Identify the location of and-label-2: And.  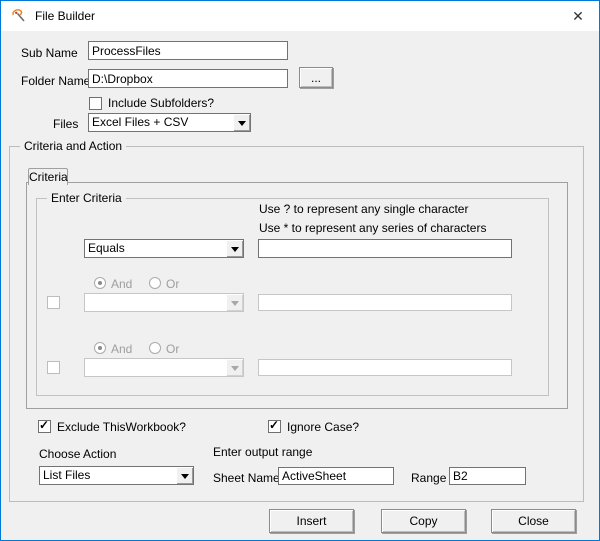
(122, 284).